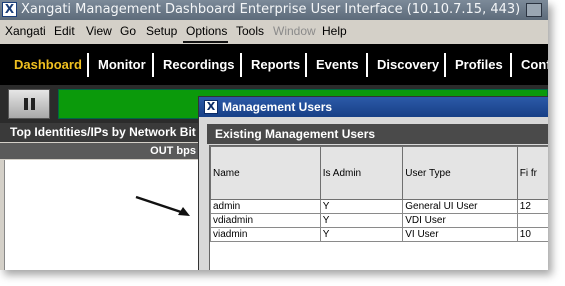 This screenshot has height=286, width=565. I want to click on table-row: admin Y General UI User 12, so click(379, 206).